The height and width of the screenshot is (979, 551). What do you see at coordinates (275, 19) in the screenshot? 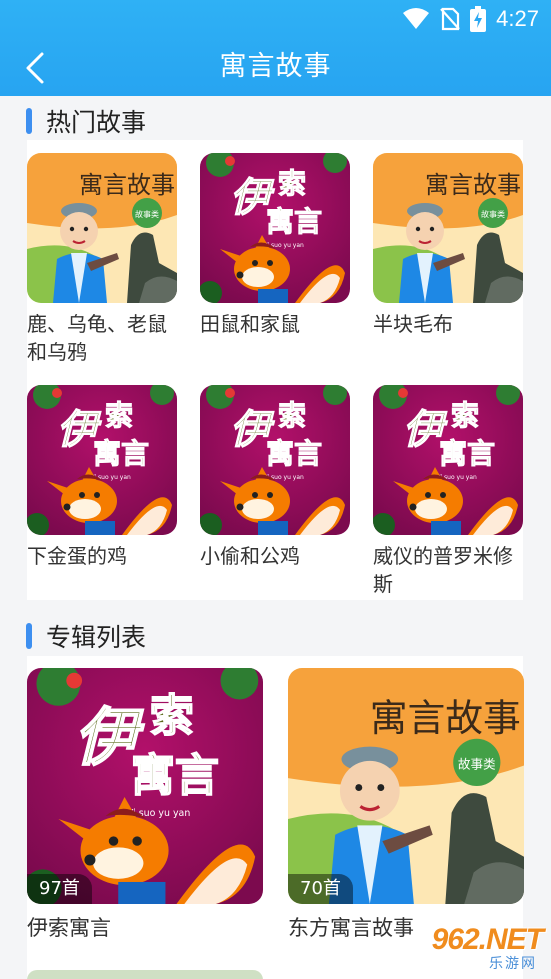
I see `status-bar: 4:27` at bounding box center [275, 19].